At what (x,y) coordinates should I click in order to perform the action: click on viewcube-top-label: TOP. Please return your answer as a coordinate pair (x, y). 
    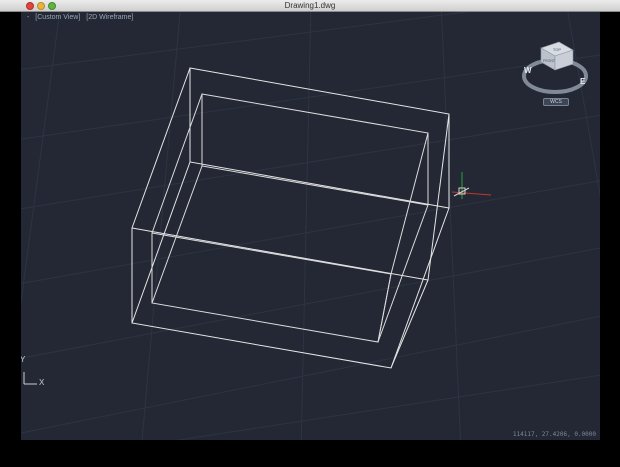
    Looking at the image, I should click on (557, 49).